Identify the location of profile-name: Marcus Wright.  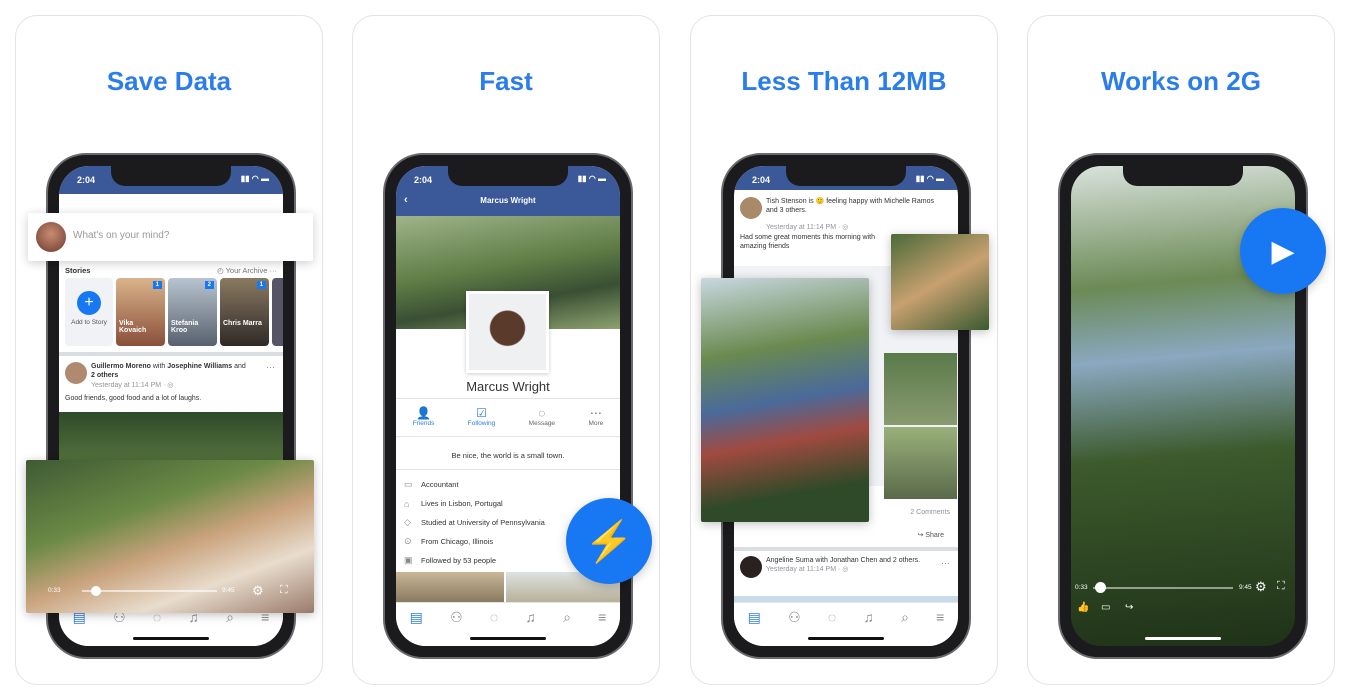
(508, 386).